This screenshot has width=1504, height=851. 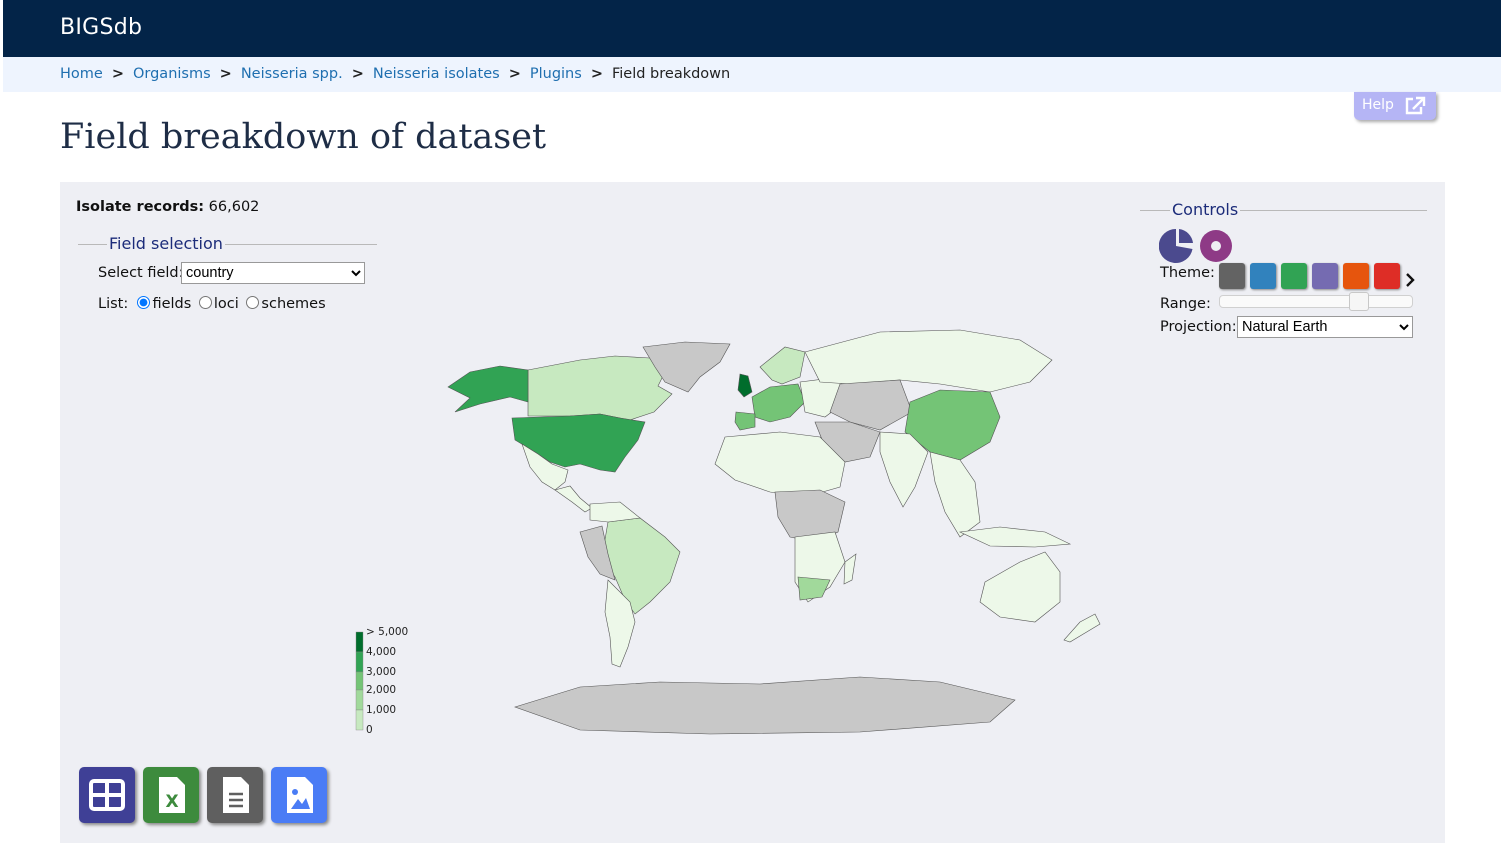 What do you see at coordinates (1395, 106) in the screenshot?
I see `help-button: Help` at bounding box center [1395, 106].